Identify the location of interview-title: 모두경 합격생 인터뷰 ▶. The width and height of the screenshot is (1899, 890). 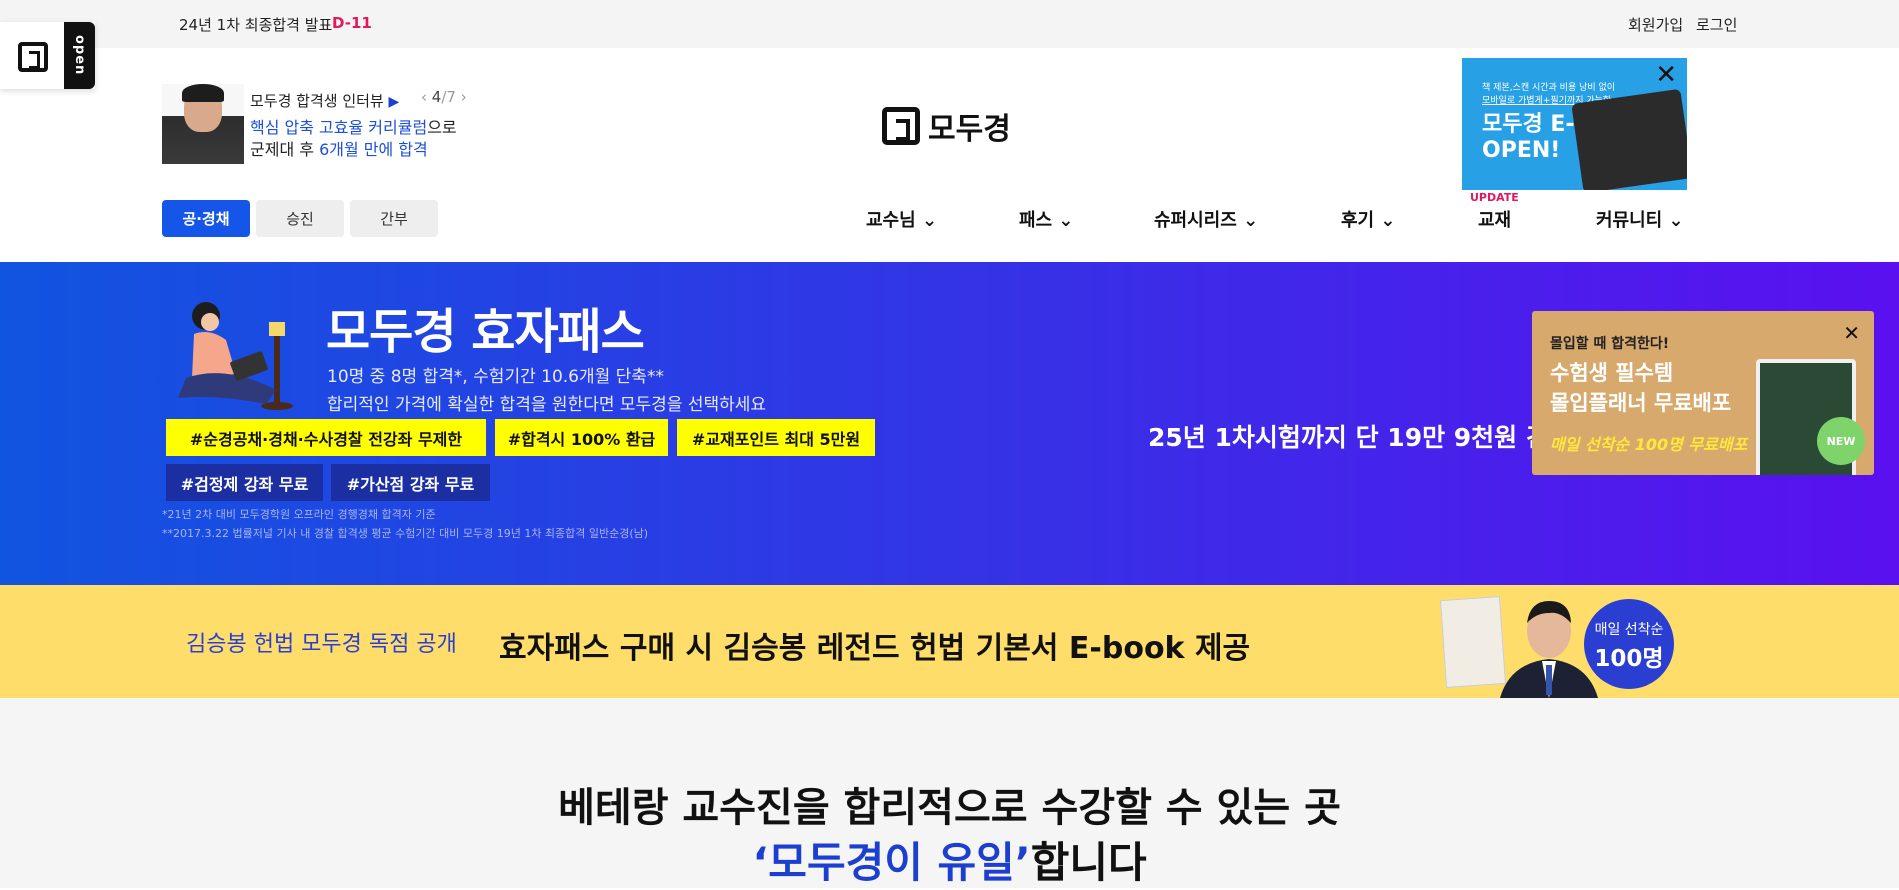
(325, 101).